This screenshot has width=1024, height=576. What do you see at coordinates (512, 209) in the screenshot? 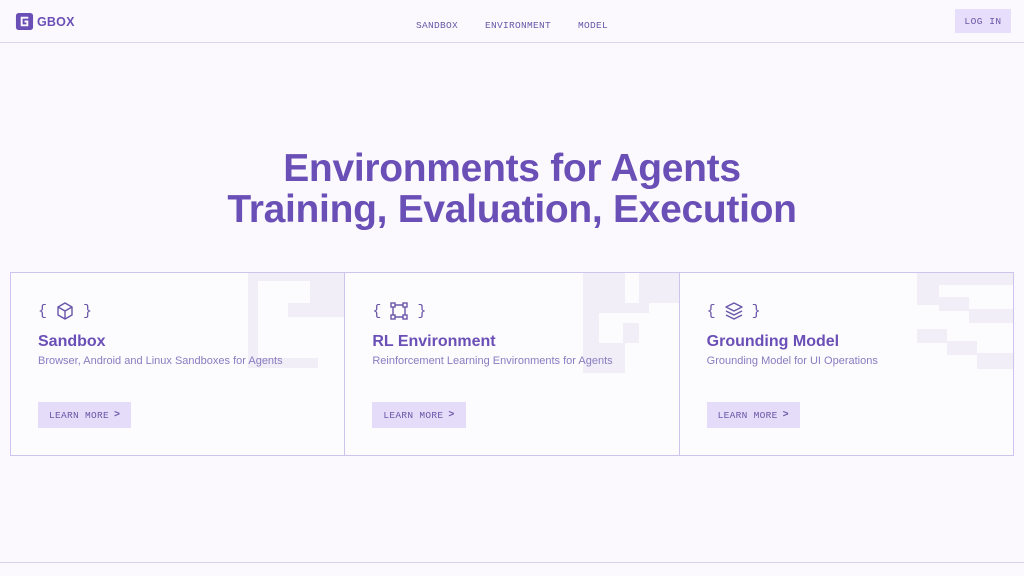
I see `hero-title-line-2: Training, Evaluation, Execution` at bounding box center [512, 209].